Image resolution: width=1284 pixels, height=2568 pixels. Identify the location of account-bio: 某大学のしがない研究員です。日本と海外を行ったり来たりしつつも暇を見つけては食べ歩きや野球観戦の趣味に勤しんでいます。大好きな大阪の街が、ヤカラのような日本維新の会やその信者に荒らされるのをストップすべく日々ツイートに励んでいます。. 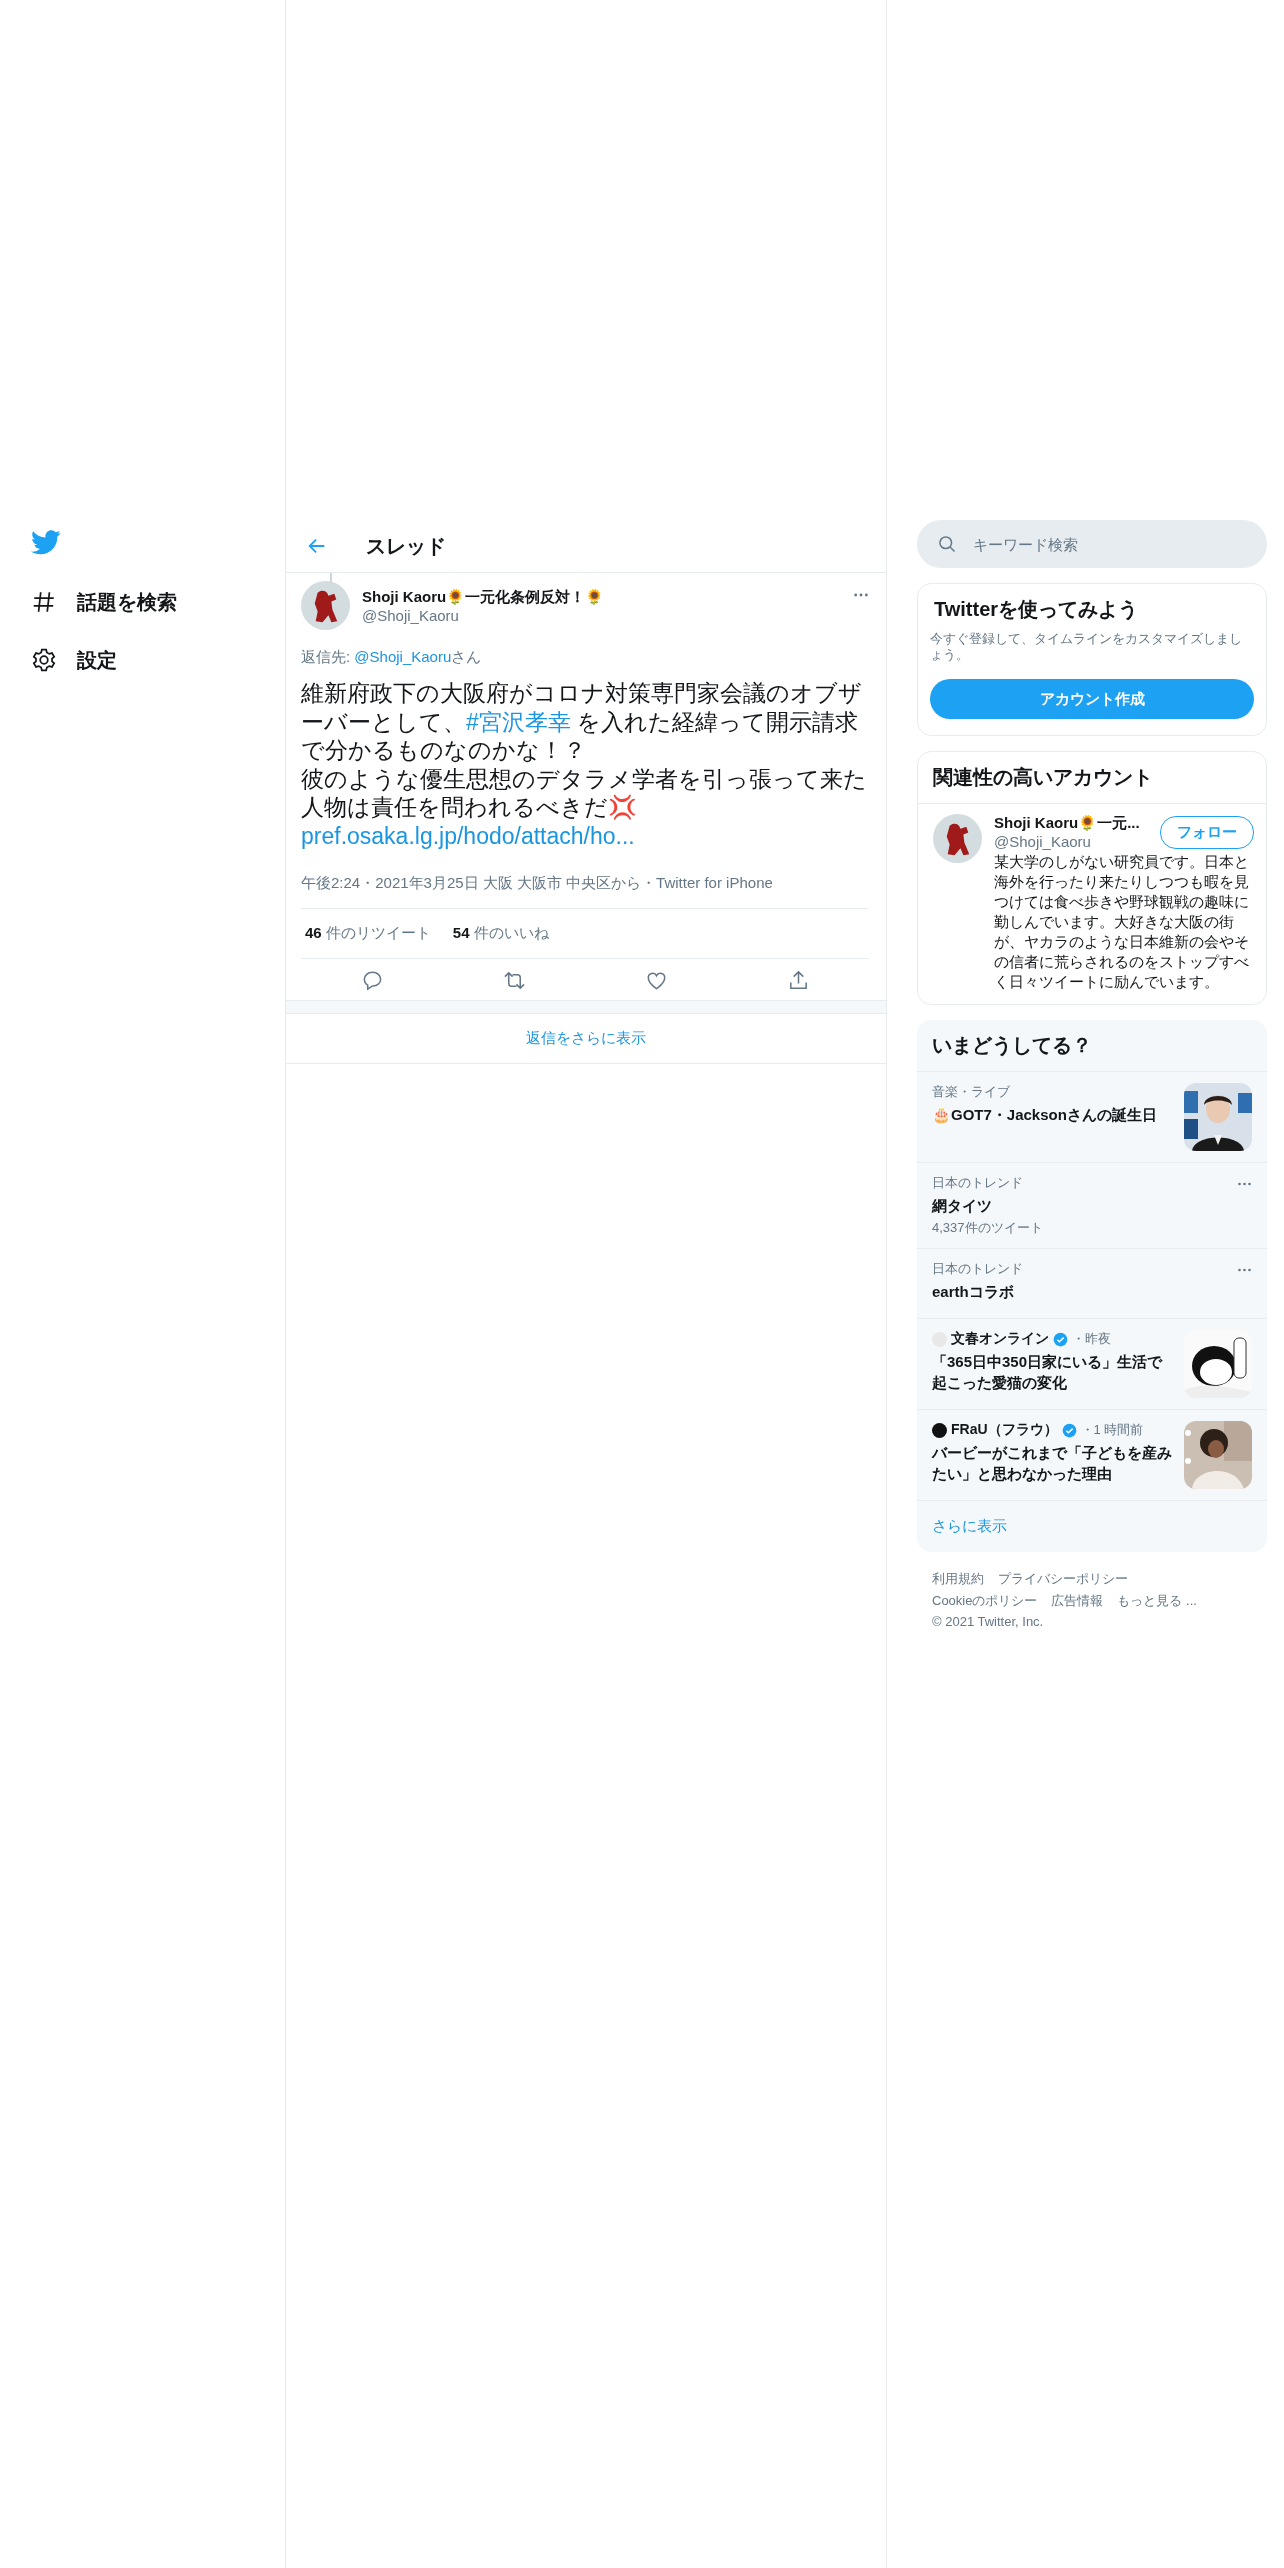
(1122, 922).